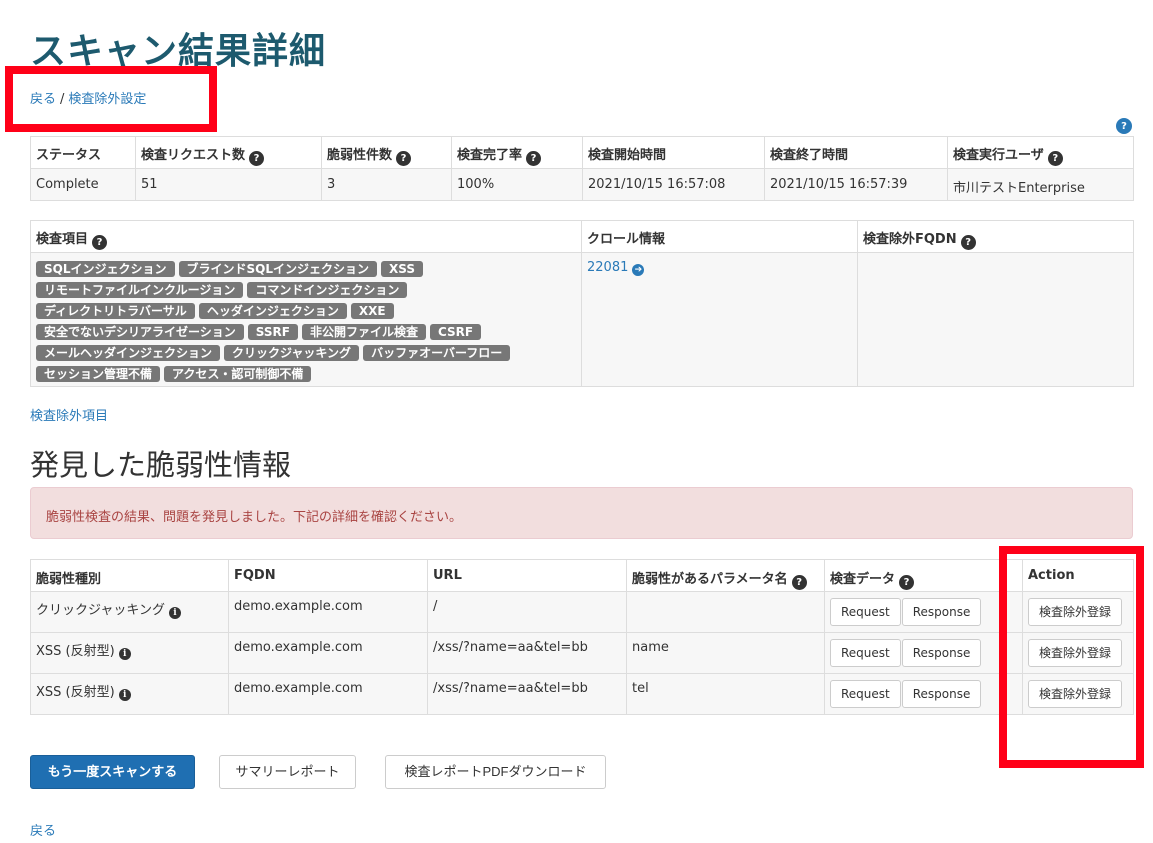  What do you see at coordinates (83, 152) in the screenshot?
I see `status-header-status: ステータス` at bounding box center [83, 152].